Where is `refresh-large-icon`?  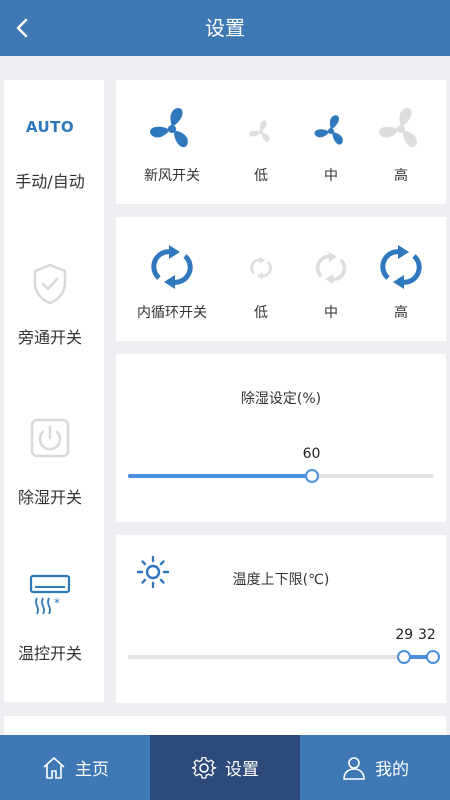
refresh-large-icon is located at coordinates (401, 267).